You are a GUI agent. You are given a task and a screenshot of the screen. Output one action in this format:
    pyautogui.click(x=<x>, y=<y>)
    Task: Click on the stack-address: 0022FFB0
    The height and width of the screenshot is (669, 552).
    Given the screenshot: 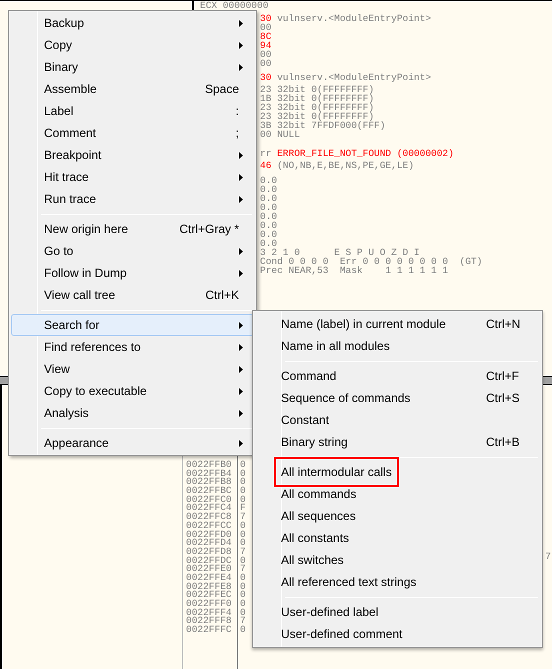 What is the action you would take?
    pyautogui.click(x=209, y=465)
    